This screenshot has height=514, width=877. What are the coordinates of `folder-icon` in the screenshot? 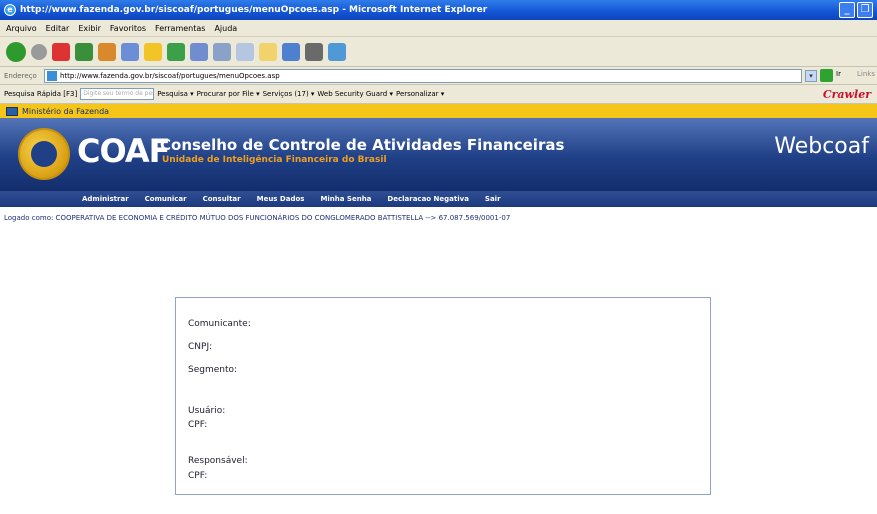 It's located at (268, 51).